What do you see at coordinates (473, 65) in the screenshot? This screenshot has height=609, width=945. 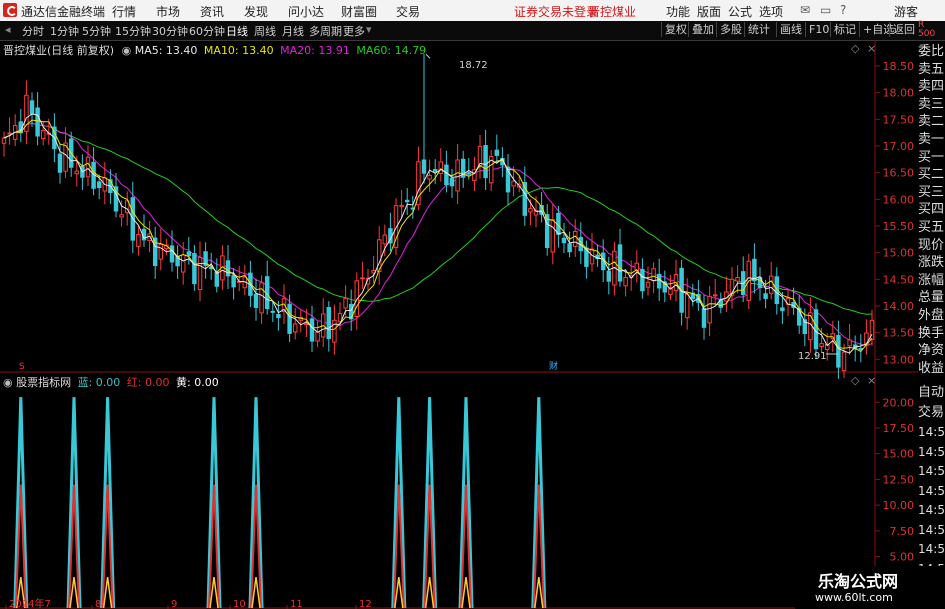 I see `max-price-label: 18.72` at bounding box center [473, 65].